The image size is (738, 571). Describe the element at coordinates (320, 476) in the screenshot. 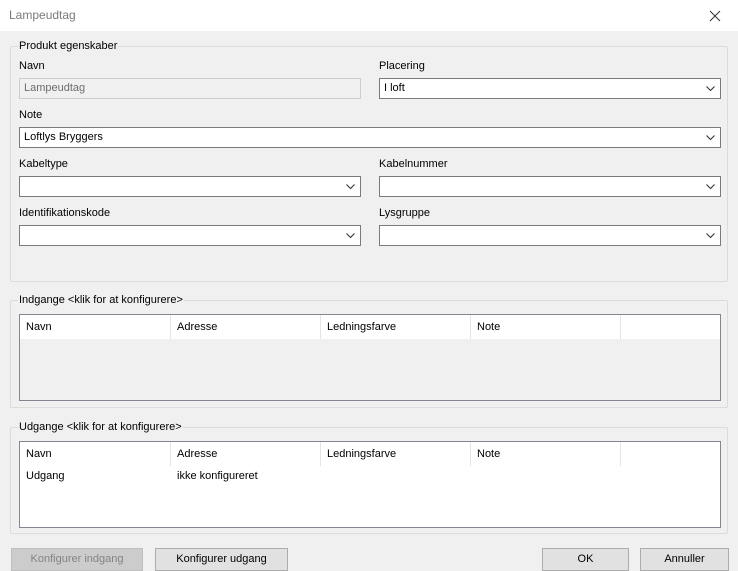

I see `table-row: Udgang ikke konfigureret` at that location.